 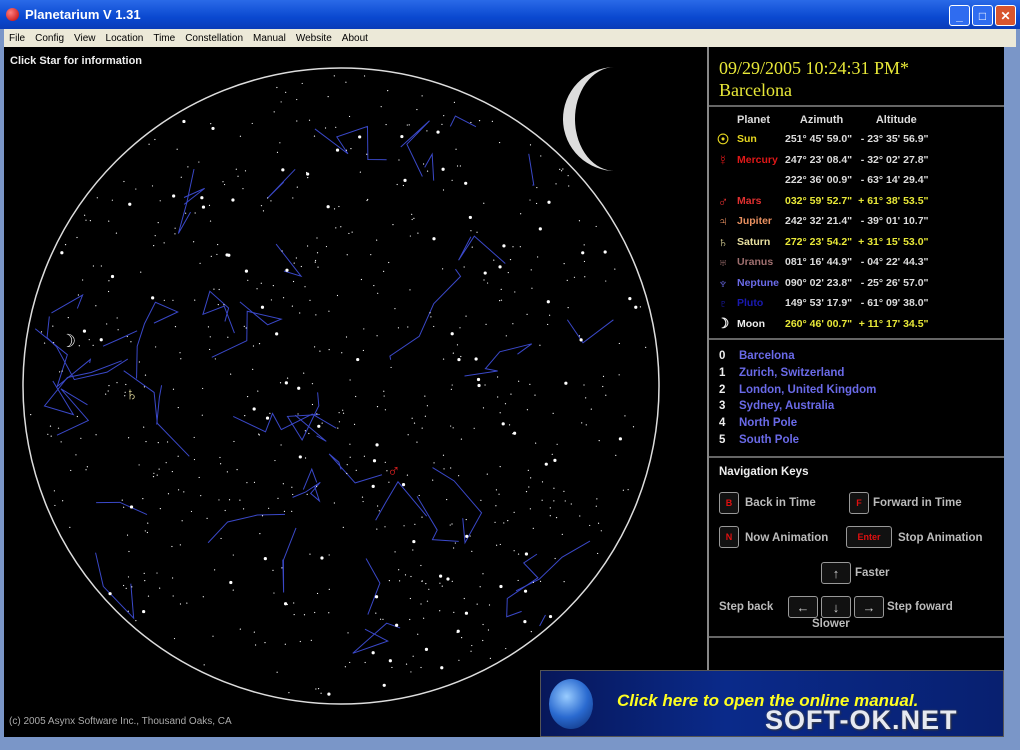 What do you see at coordinates (729, 537) in the screenshot?
I see `key-n: N` at bounding box center [729, 537].